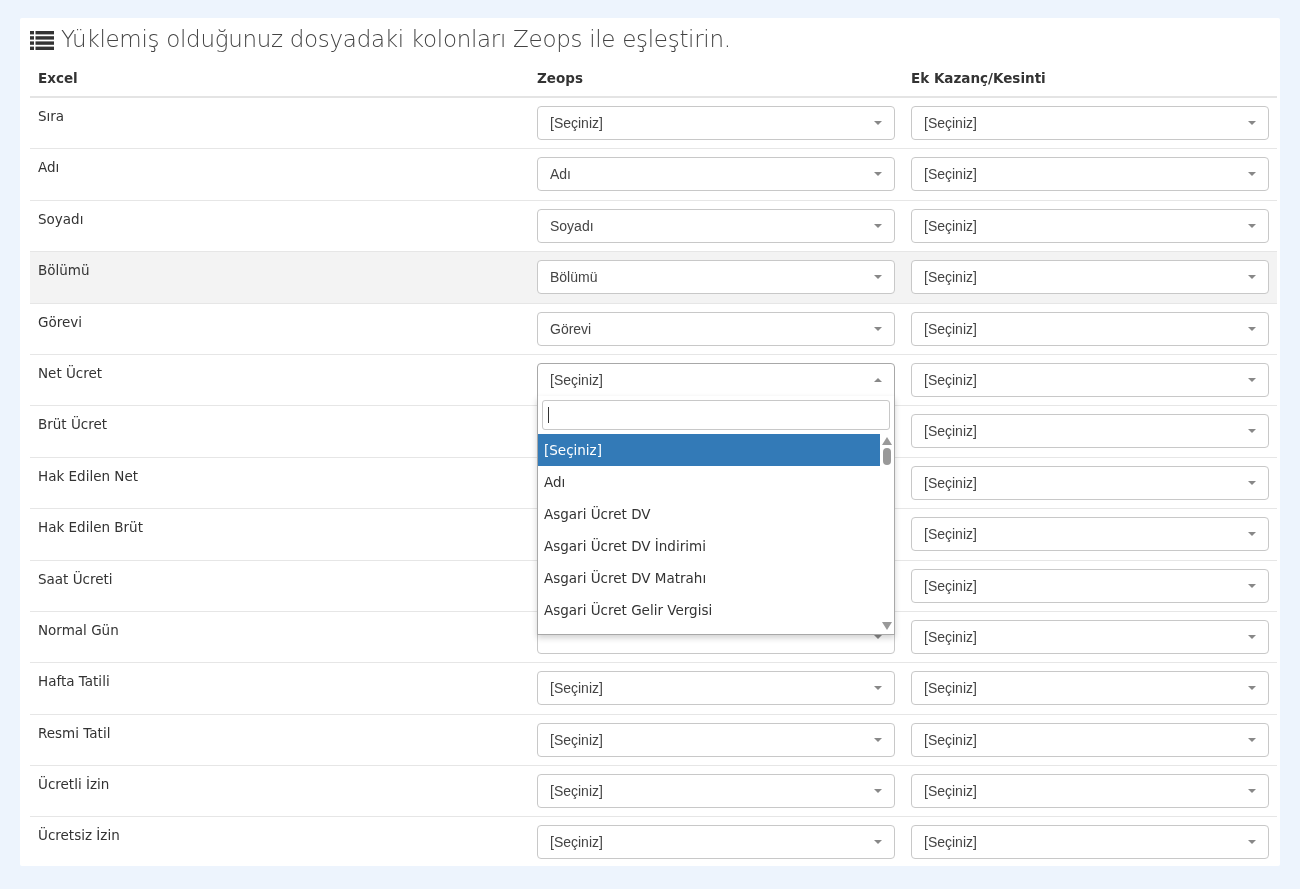 This screenshot has width=1300, height=889. What do you see at coordinates (79, 835) in the screenshot?
I see `table-cell-text: Ücretsiz İzin` at bounding box center [79, 835].